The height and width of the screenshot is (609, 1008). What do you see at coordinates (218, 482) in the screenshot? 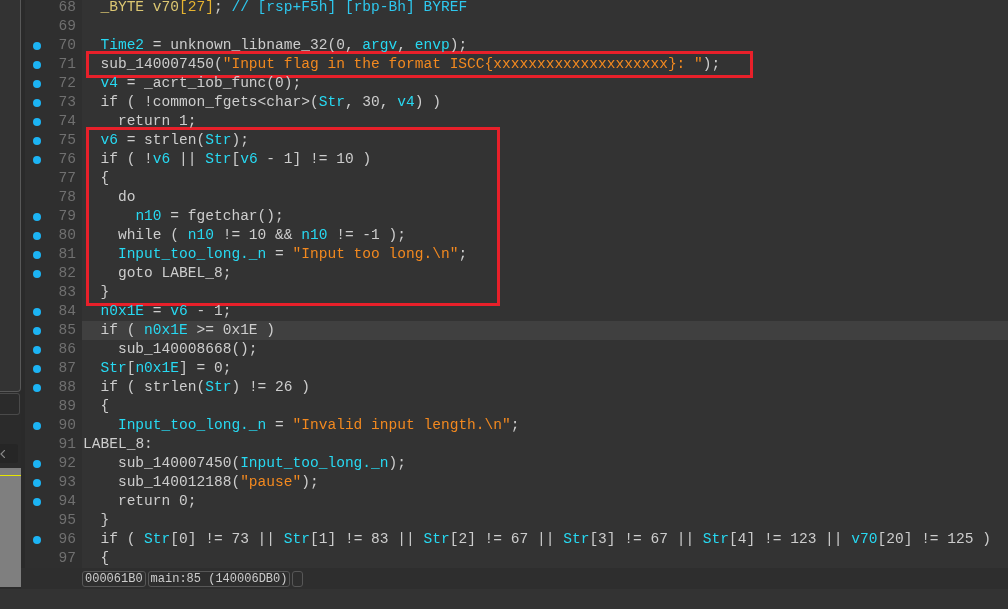
I see `code-line: sub_140012188("pause");` at bounding box center [218, 482].